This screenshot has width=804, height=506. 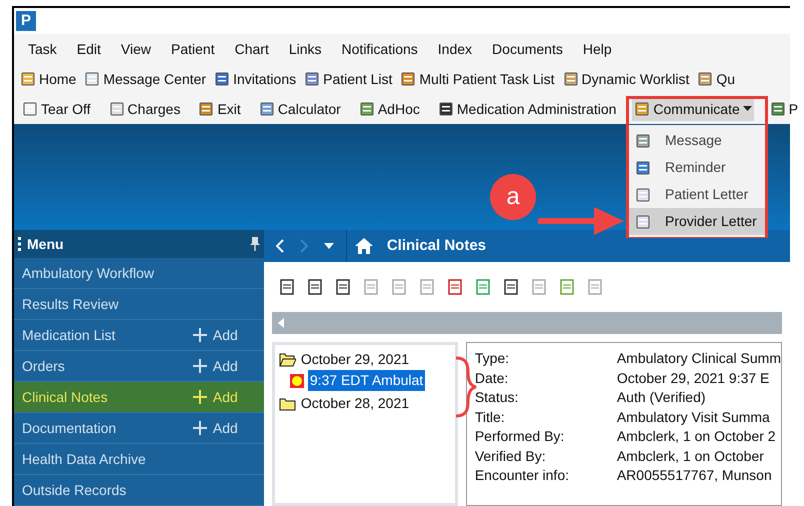 What do you see at coordinates (144, 109) in the screenshot?
I see `toolbar-button: Charges` at bounding box center [144, 109].